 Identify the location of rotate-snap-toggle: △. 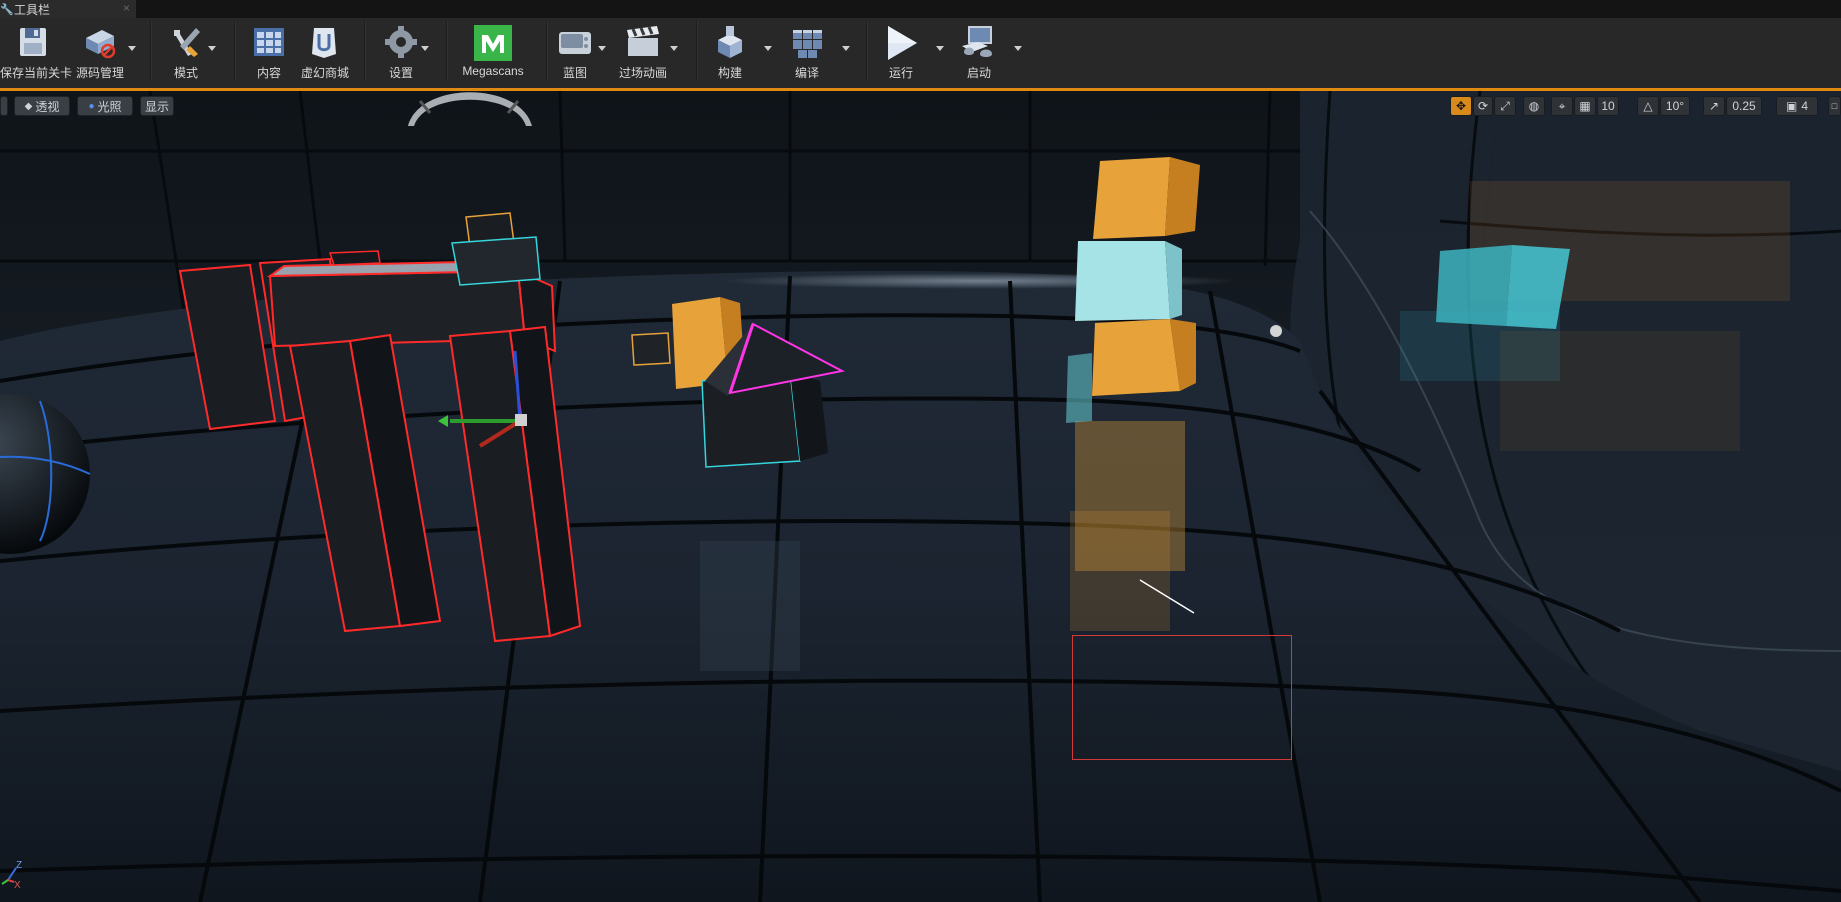
(1648, 106).